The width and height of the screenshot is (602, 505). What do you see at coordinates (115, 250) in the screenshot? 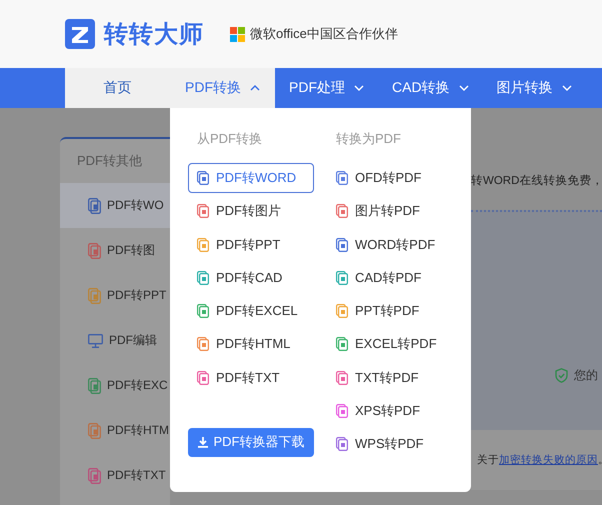
I see `sidebar-item: PDF转图` at bounding box center [115, 250].